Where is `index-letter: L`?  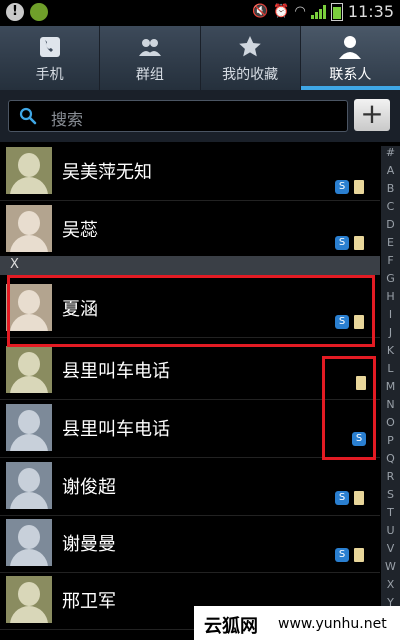 index-letter: L is located at coordinates (390, 368).